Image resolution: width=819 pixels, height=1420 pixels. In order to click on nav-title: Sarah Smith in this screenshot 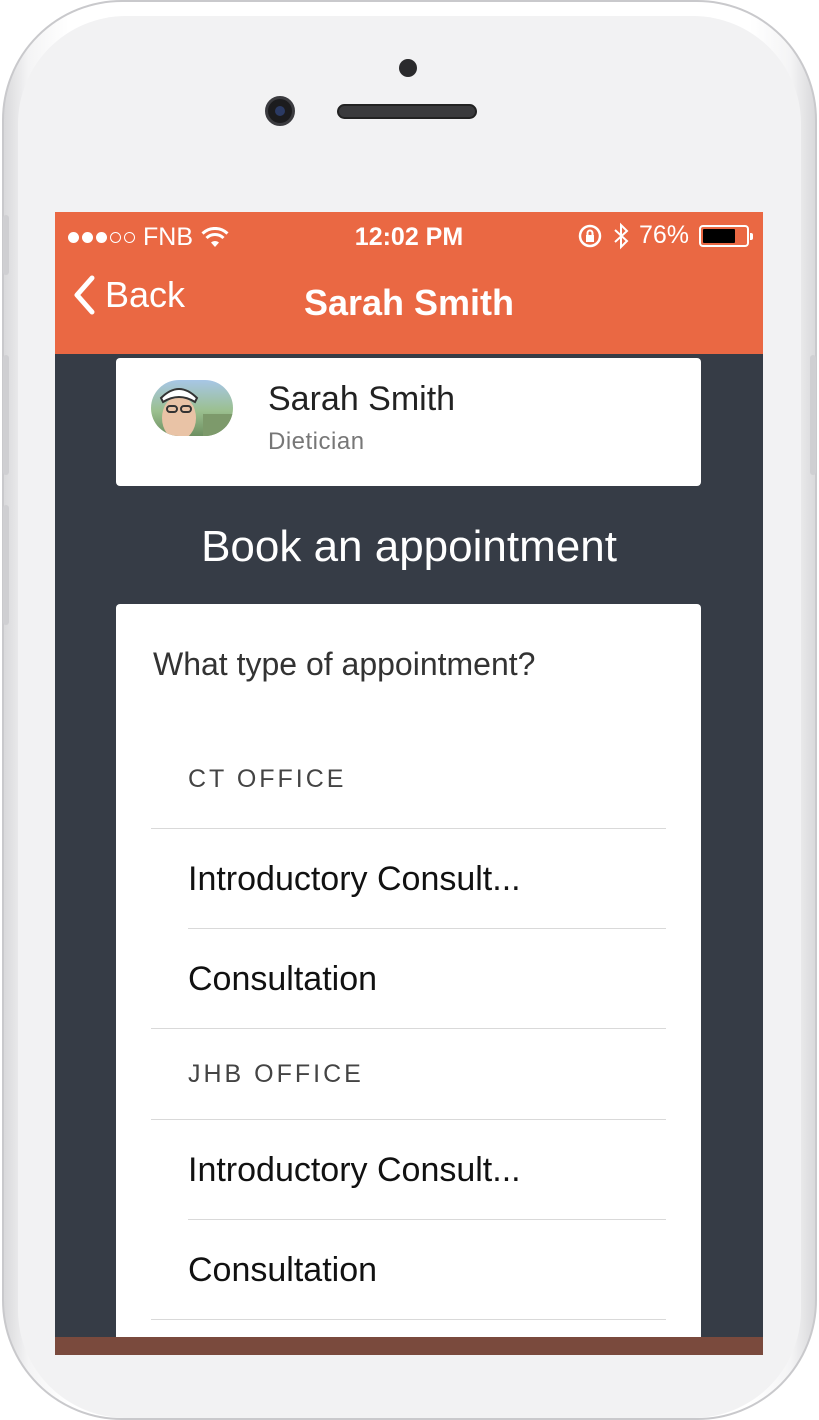, I will do `click(409, 302)`.